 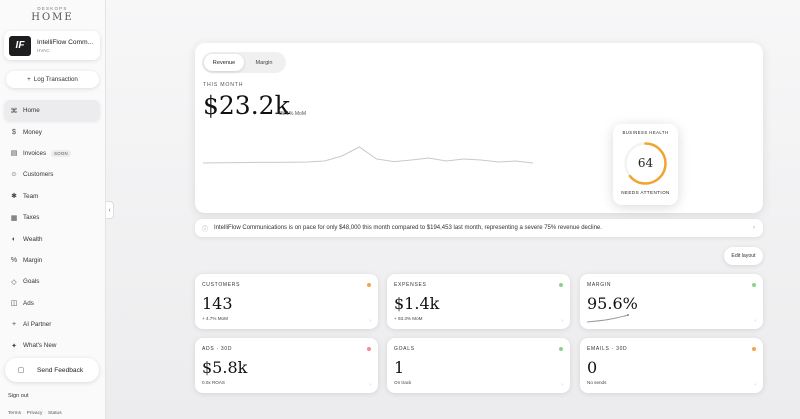 I want to click on card-title: GOALS, so click(x=404, y=349).